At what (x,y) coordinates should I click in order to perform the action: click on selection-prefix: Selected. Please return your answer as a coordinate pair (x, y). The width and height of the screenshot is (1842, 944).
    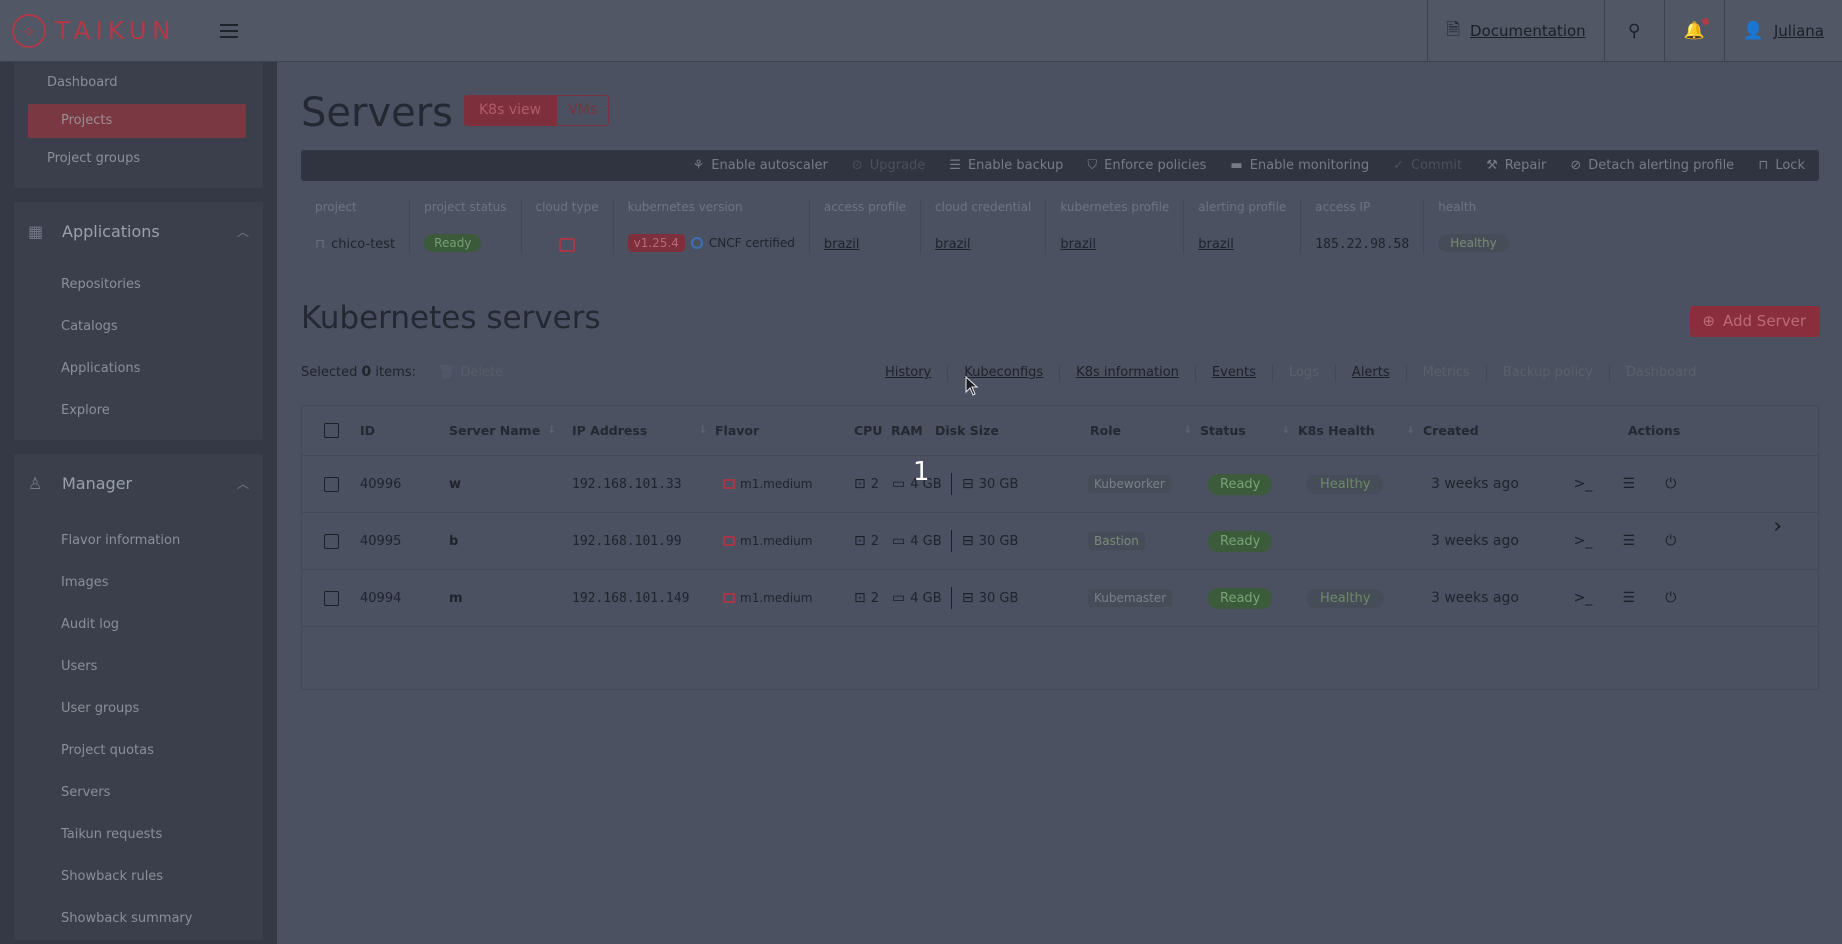
    Looking at the image, I should click on (329, 372).